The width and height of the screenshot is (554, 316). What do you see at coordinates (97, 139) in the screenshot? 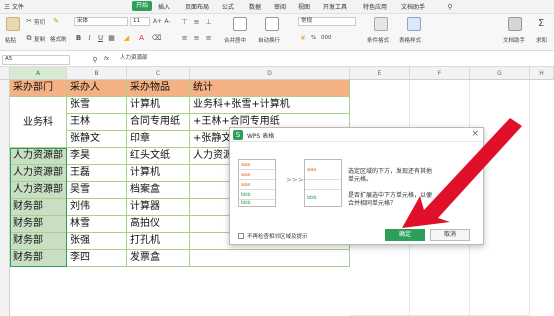
I see `table-cell: 张静文` at bounding box center [97, 139].